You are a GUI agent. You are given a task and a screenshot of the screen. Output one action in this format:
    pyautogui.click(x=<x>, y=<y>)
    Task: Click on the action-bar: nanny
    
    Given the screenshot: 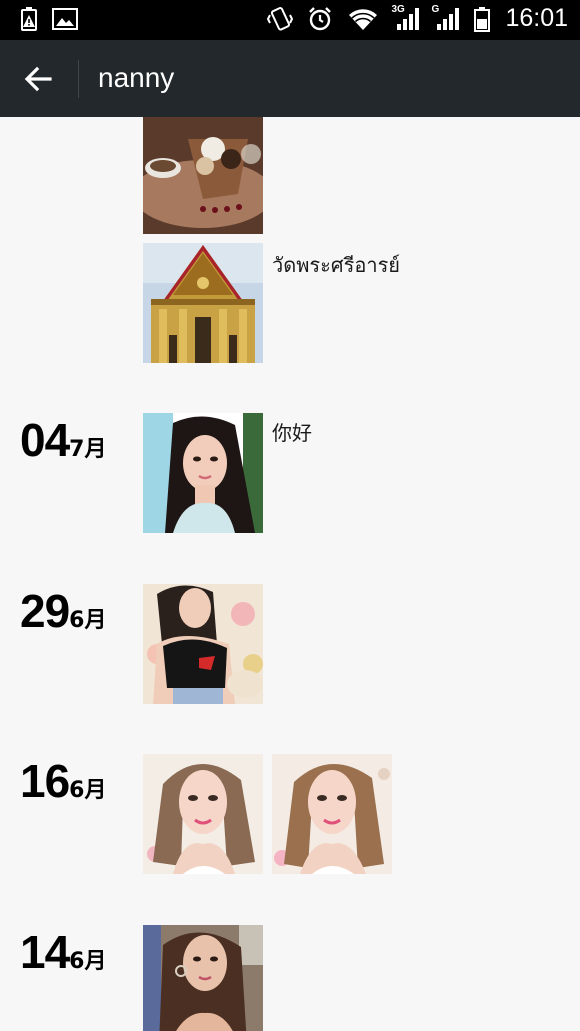 What is the action you would take?
    pyautogui.click(x=290, y=78)
    